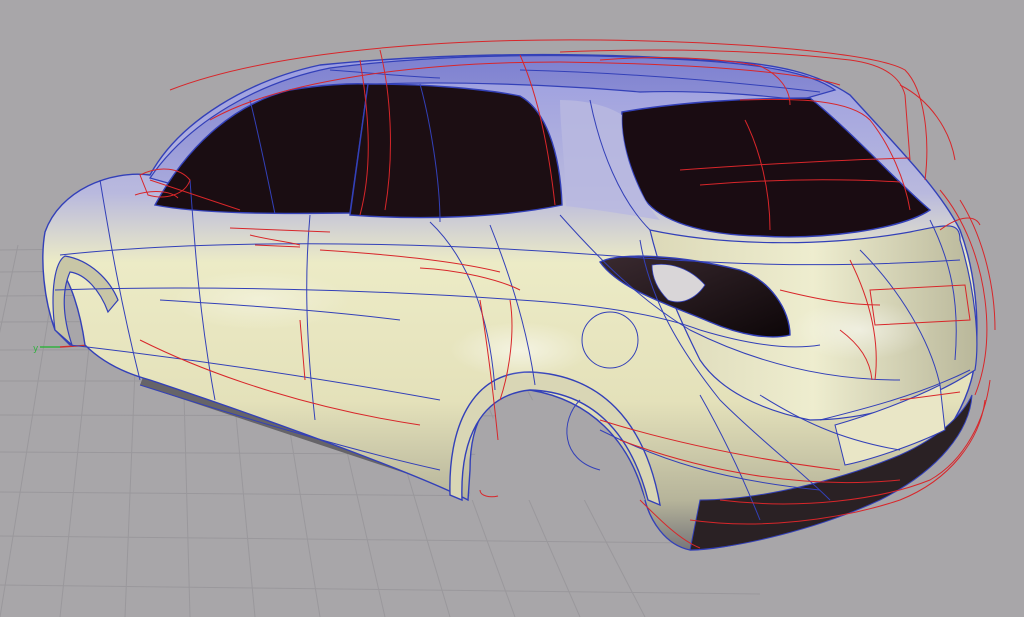  Describe the element at coordinates (260, 300) in the screenshot. I see `highlight-door` at that location.